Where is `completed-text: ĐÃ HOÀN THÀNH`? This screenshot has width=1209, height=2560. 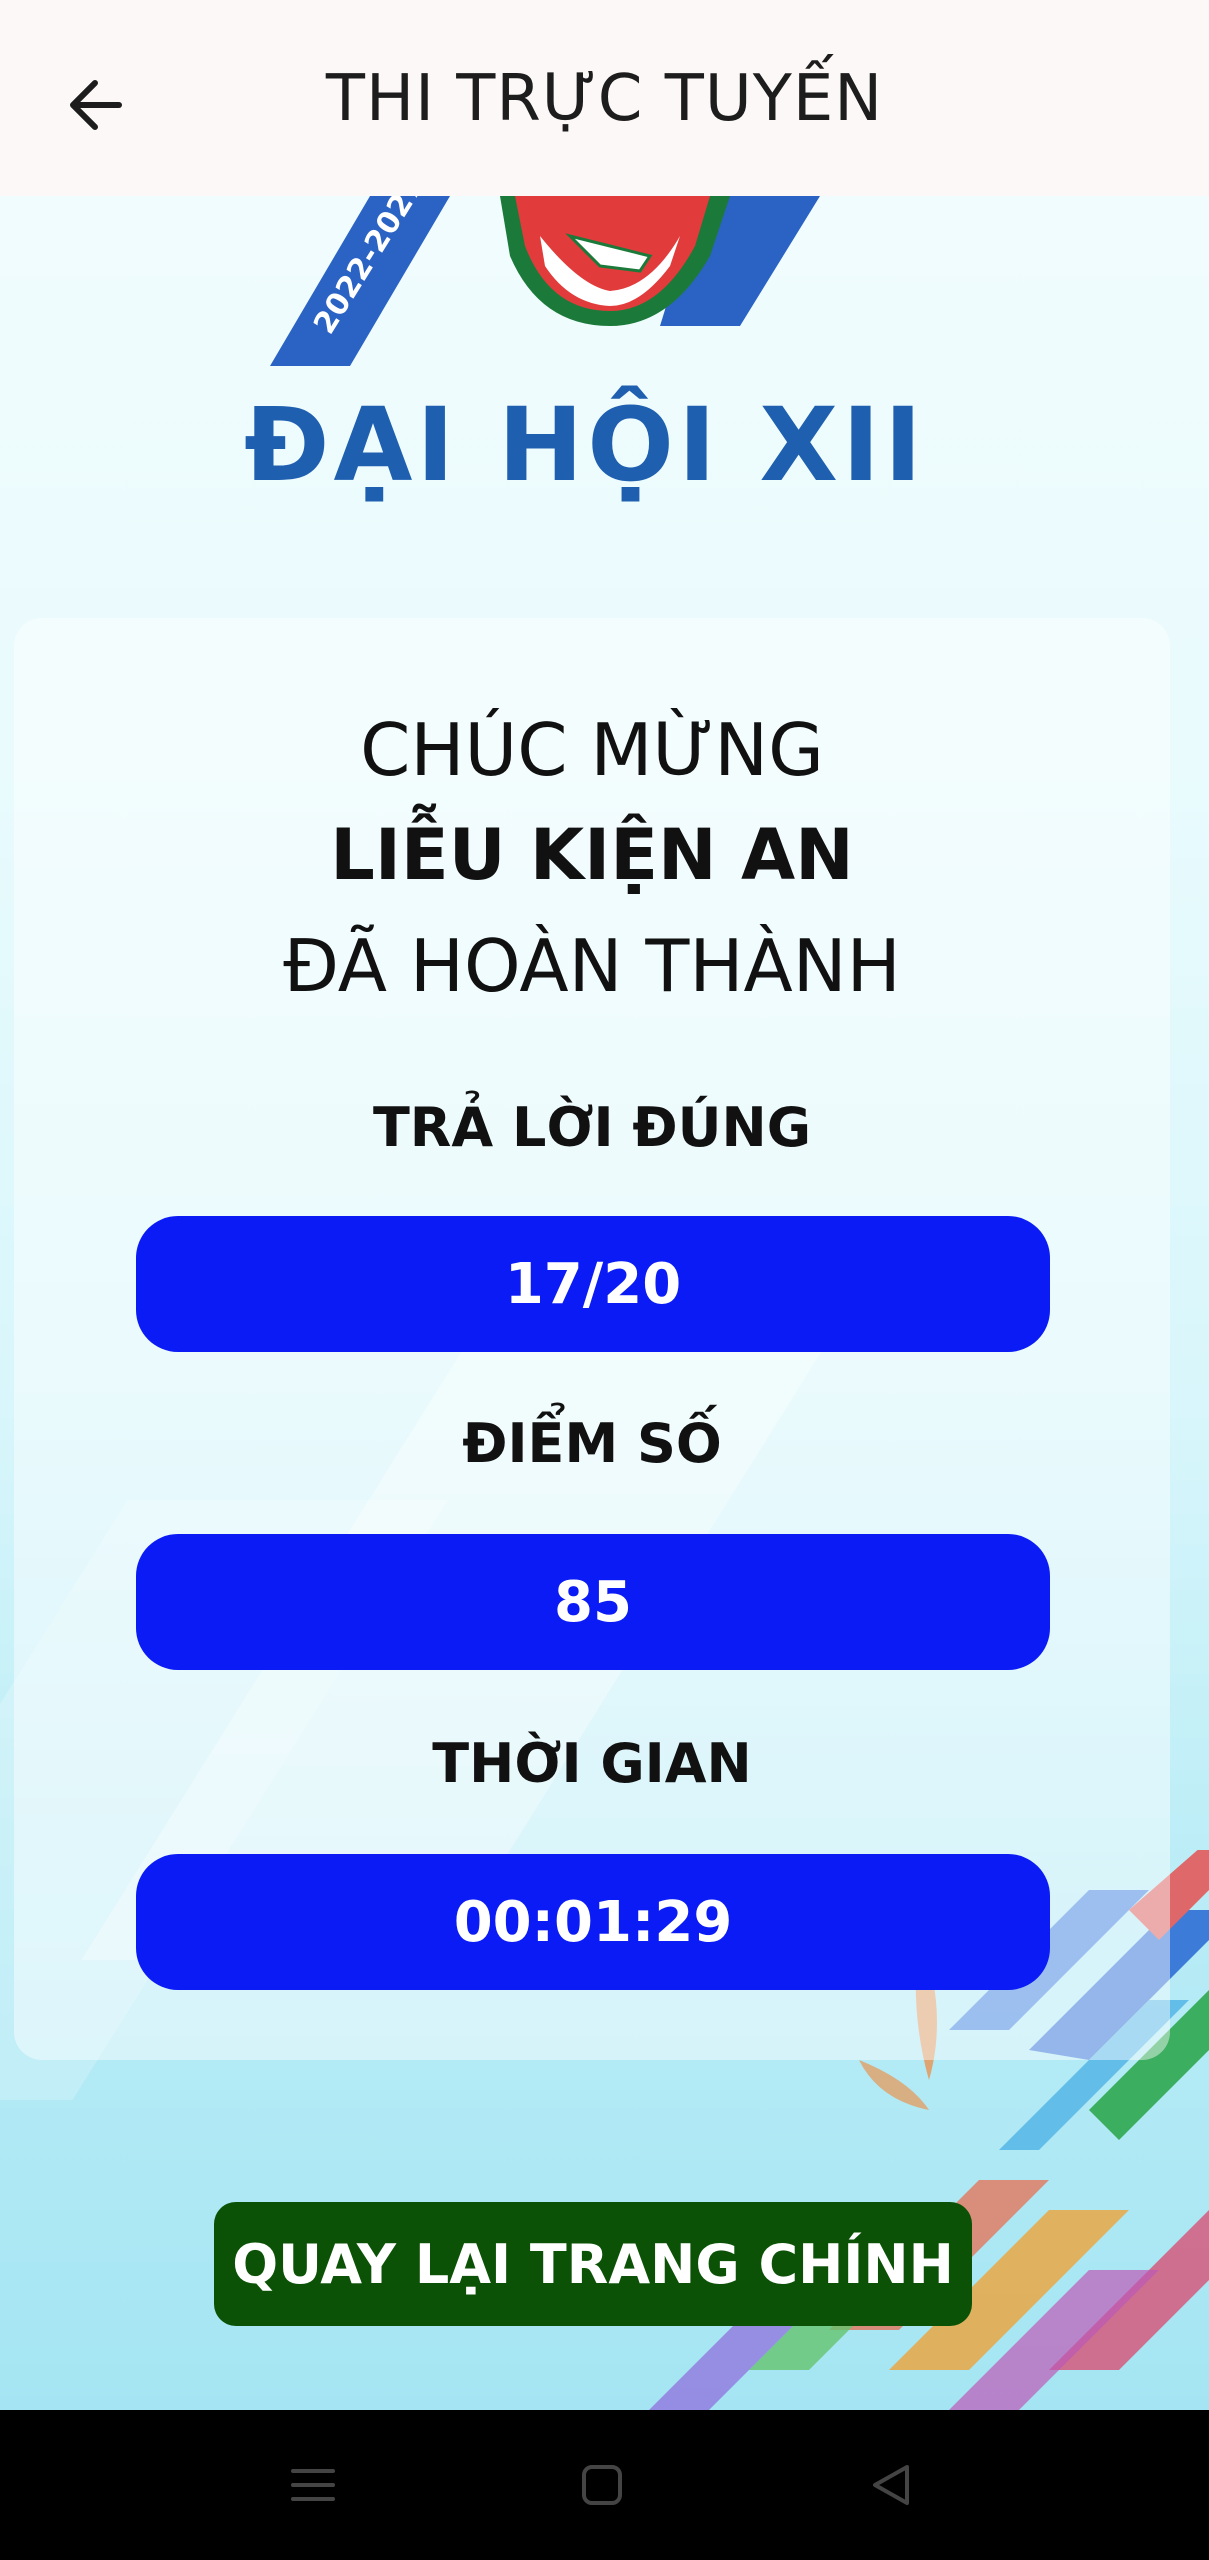 completed-text: ĐÃ HOÀN THÀNH is located at coordinates (592, 966).